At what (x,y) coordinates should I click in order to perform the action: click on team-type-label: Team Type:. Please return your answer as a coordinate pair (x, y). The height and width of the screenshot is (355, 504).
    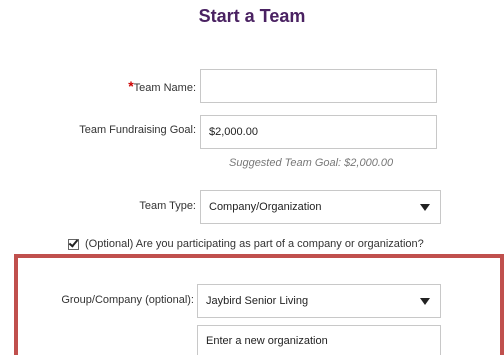
    Looking at the image, I should click on (167, 206).